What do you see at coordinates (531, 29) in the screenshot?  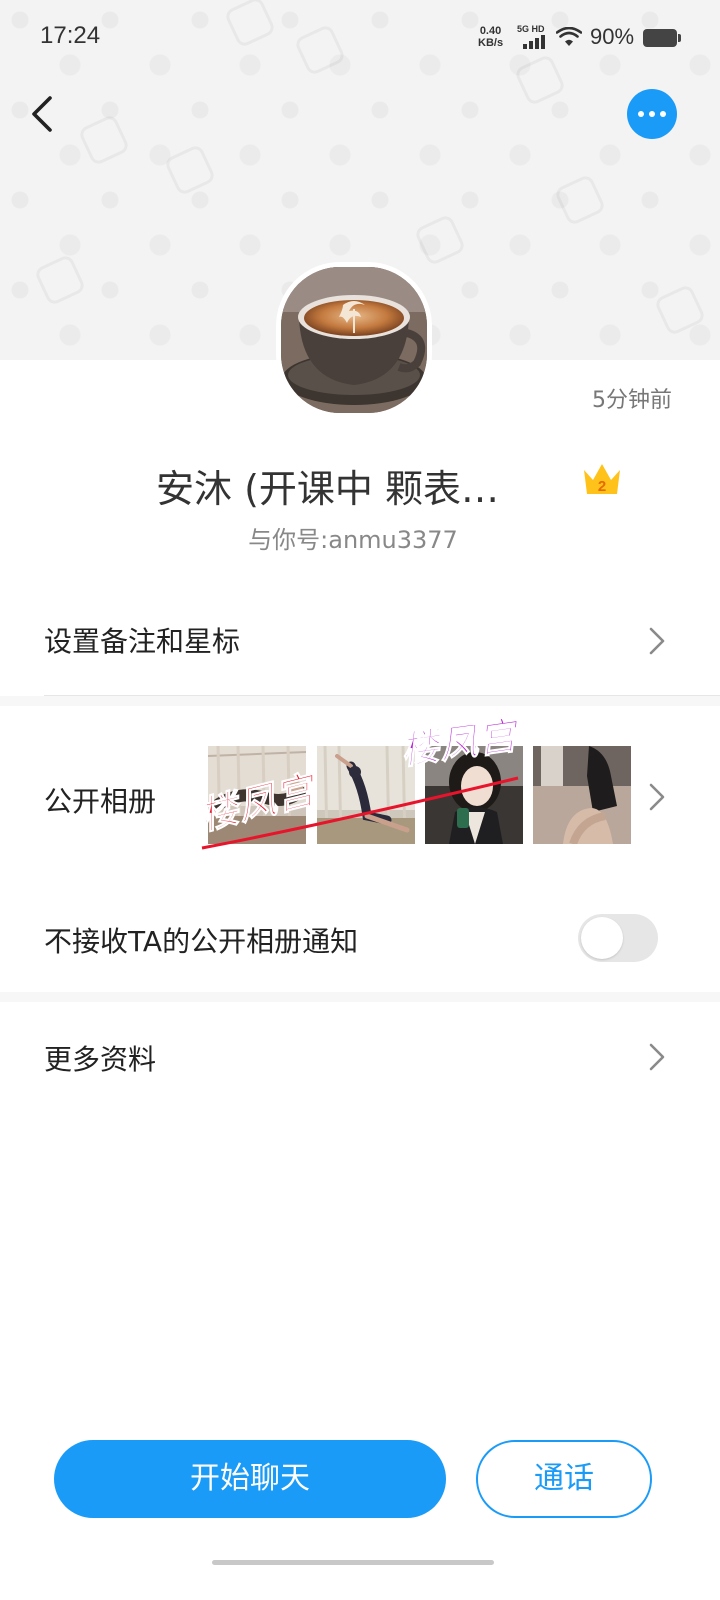 I see `signal-label: 5G HD` at bounding box center [531, 29].